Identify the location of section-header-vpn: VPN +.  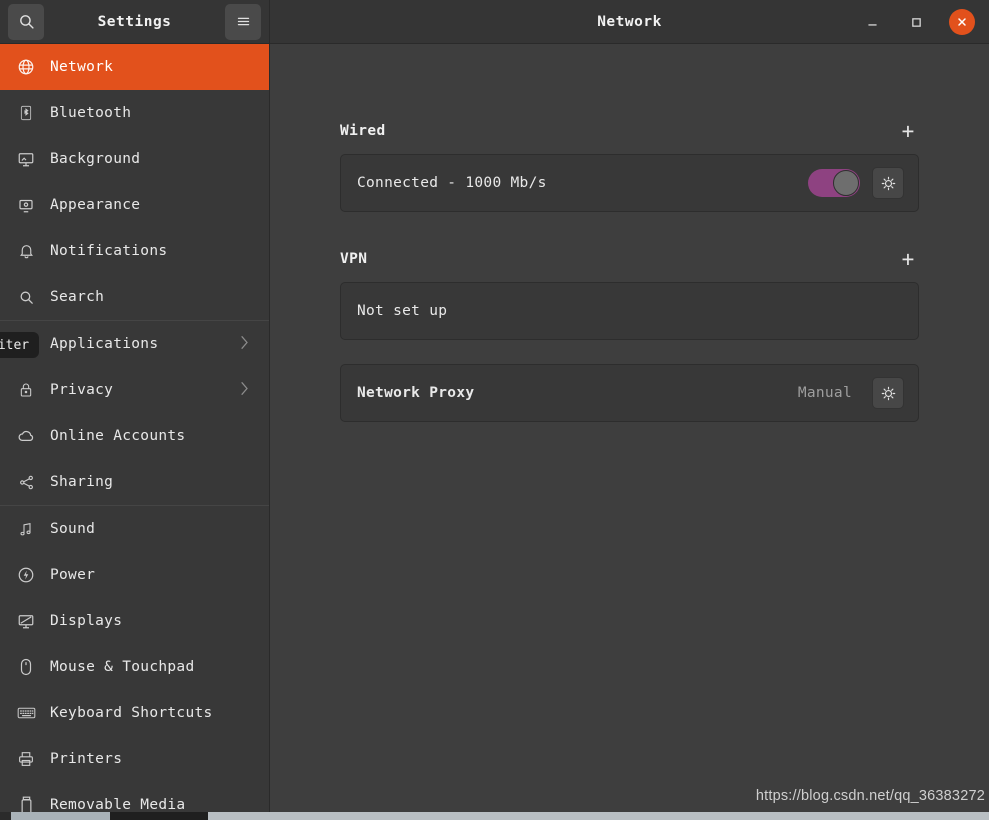
(629, 259).